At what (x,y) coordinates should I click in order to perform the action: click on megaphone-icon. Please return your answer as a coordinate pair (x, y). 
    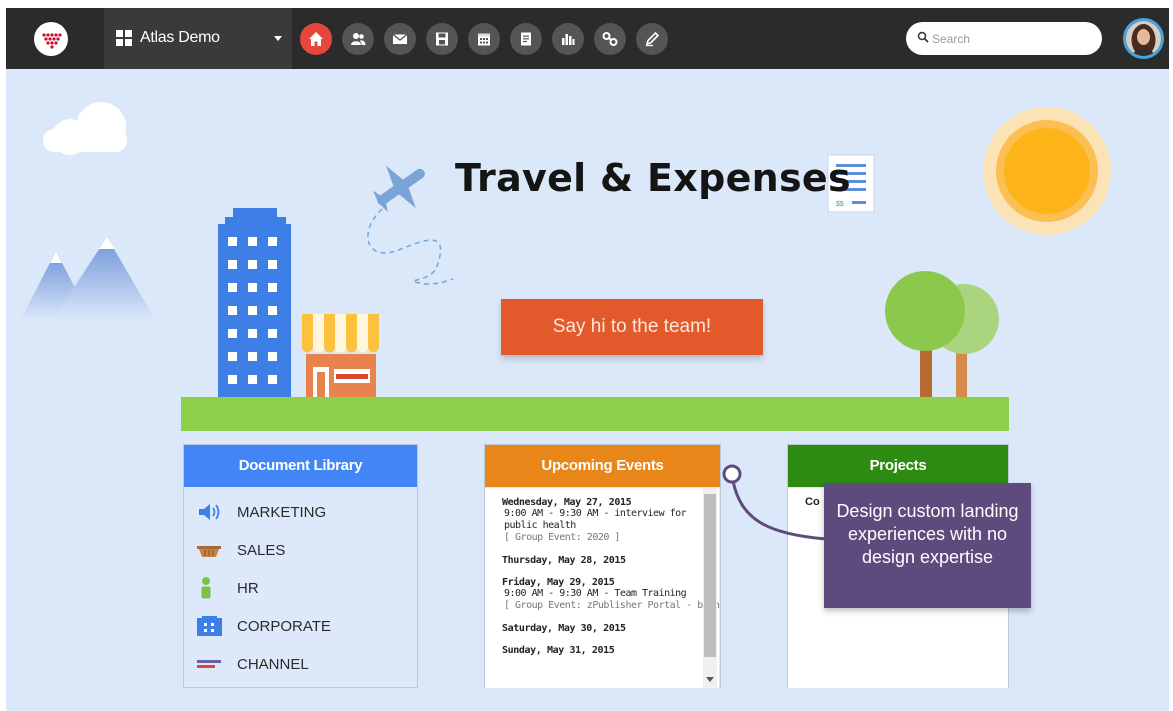
    Looking at the image, I should click on (209, 512).